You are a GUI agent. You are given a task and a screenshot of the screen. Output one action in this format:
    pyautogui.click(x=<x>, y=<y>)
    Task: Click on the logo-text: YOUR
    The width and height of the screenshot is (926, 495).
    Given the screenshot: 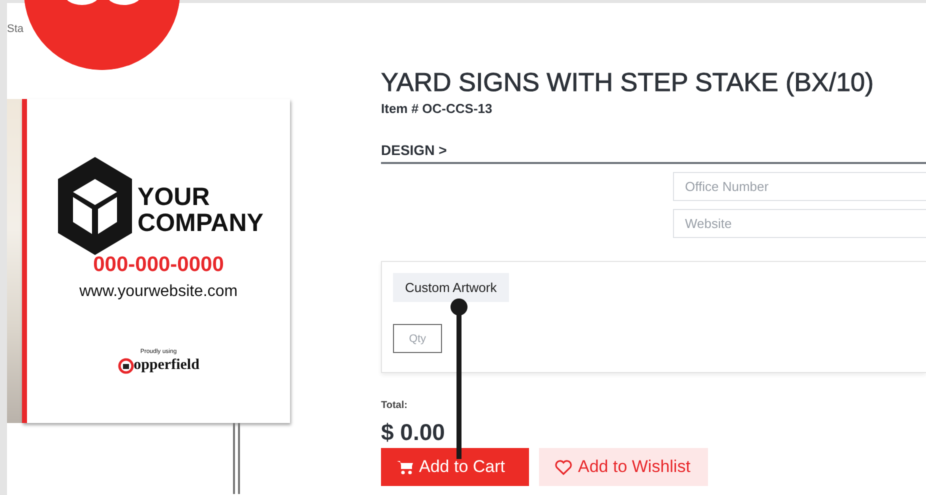 What is the action you would take?
    pyautogui.click(x=174, y=197)
    